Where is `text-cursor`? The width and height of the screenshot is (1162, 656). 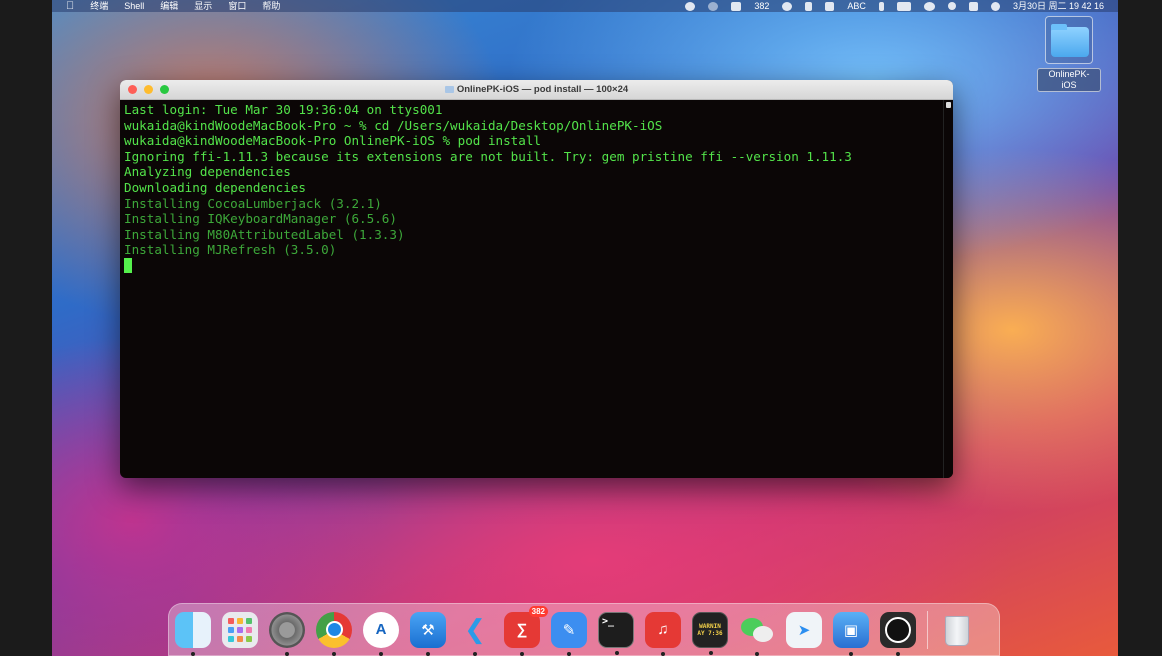
text-cursor is located at coordinates (128, 265).